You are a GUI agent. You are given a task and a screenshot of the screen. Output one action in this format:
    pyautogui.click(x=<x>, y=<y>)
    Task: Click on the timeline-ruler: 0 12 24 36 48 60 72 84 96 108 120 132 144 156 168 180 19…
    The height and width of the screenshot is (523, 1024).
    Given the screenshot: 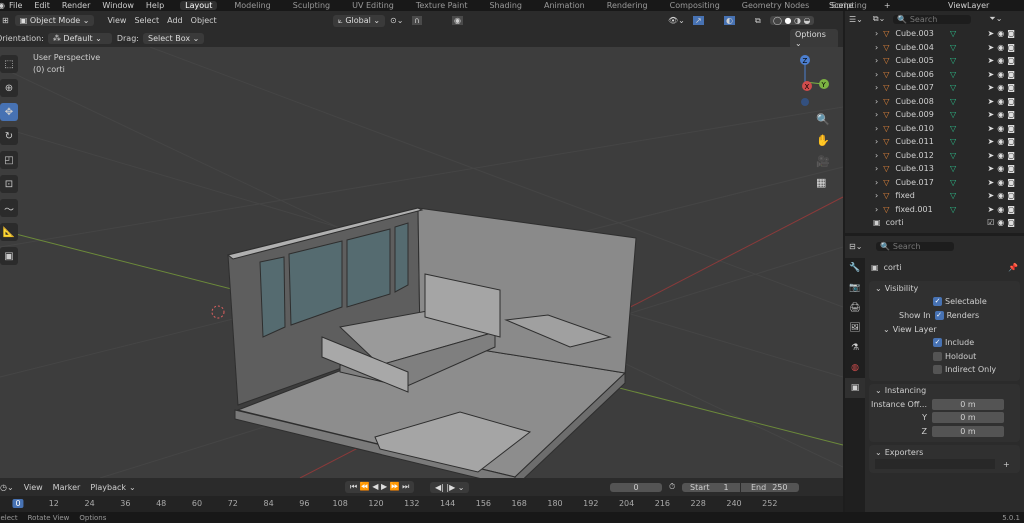 What is the action you would take?
    pyautogui.click(x=421, y=504)
    